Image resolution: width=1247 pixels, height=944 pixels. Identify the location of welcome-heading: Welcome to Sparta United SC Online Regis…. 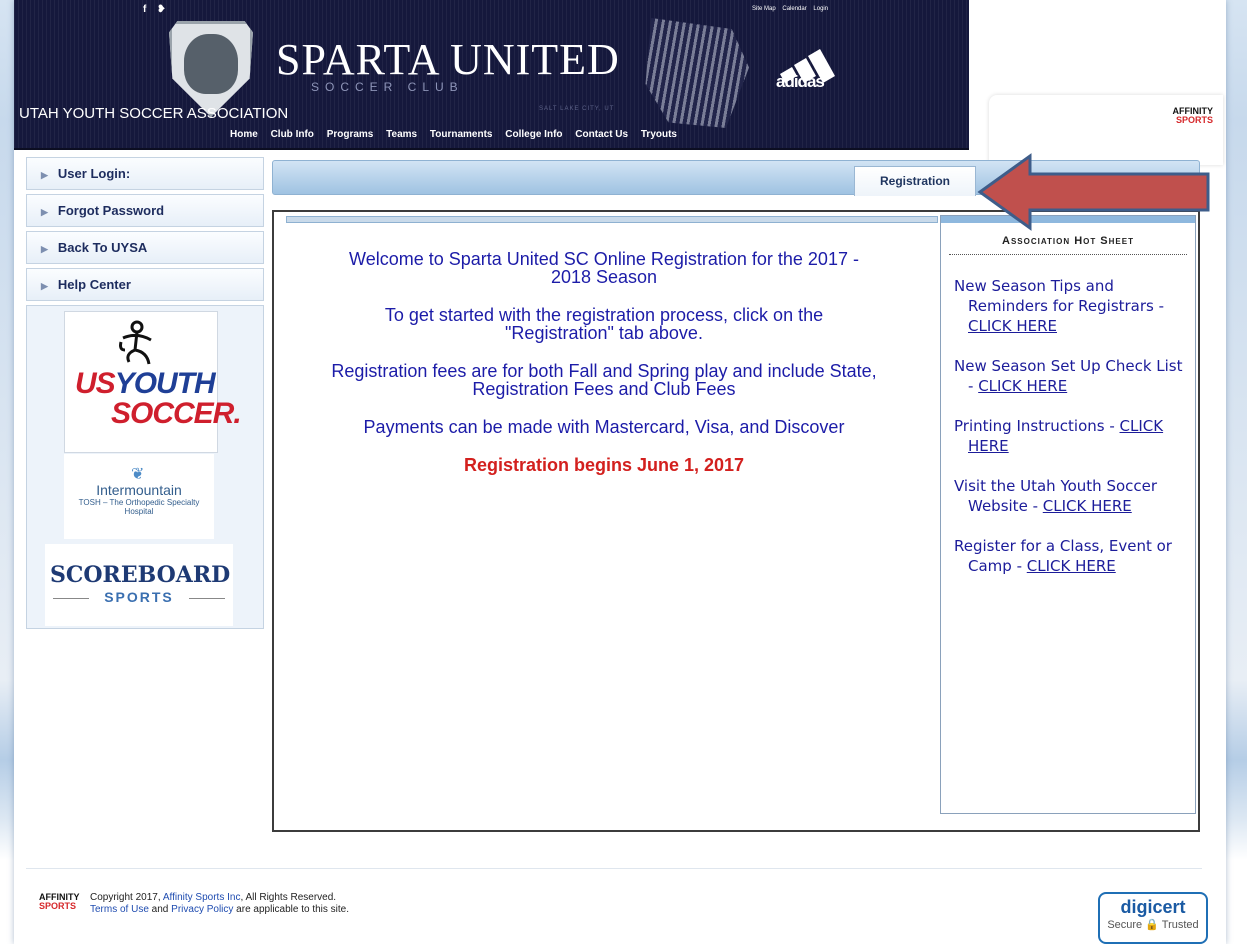
(604, 268).